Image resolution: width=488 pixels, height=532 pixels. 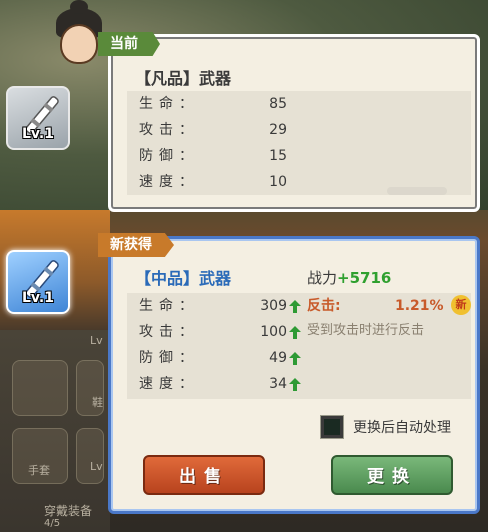 What do you see at coordinates (183, 278) in the screenshot?
I see `new-item-name: 【中品】武器` at bounding box center [183, 278].